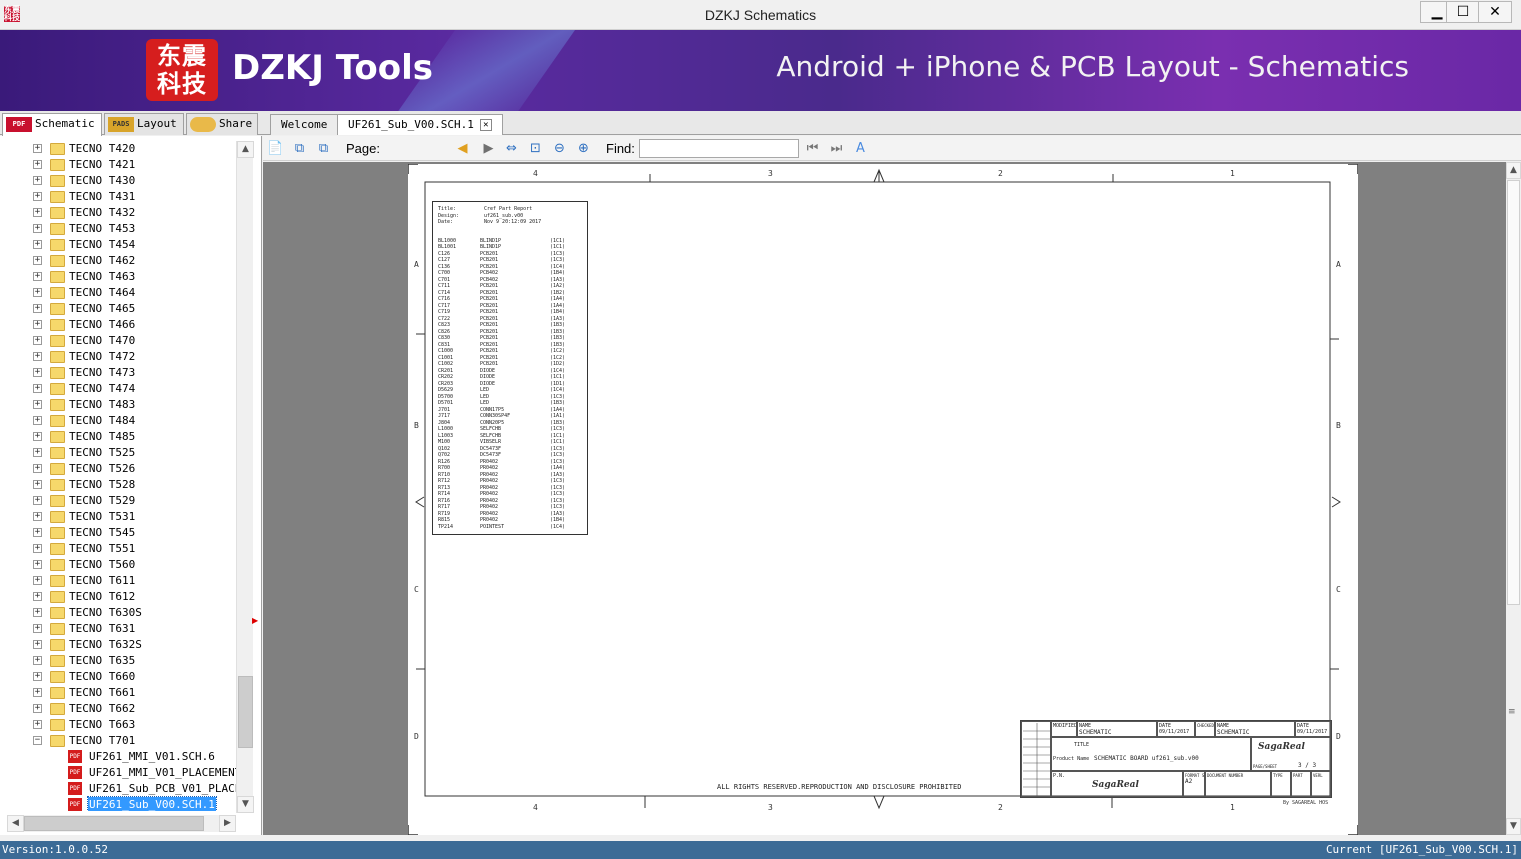 The width and height of the screenshot is (1521, 859). Describe the element at coordinates (118, 277) in the screenshot. I see `tree-folder-item: + TECNO T463` at that location.